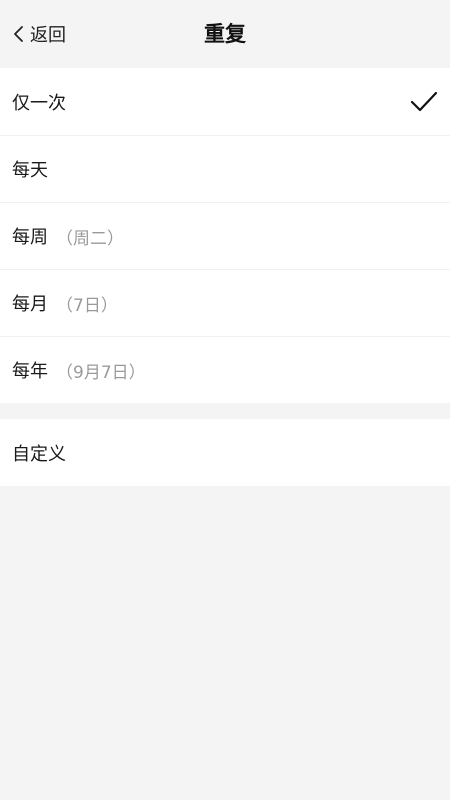 This screenshot has width=450, height=800. Describe the element at coordinates (18, 34) in the screenshot. I see `chevron-left-icon` at that location.